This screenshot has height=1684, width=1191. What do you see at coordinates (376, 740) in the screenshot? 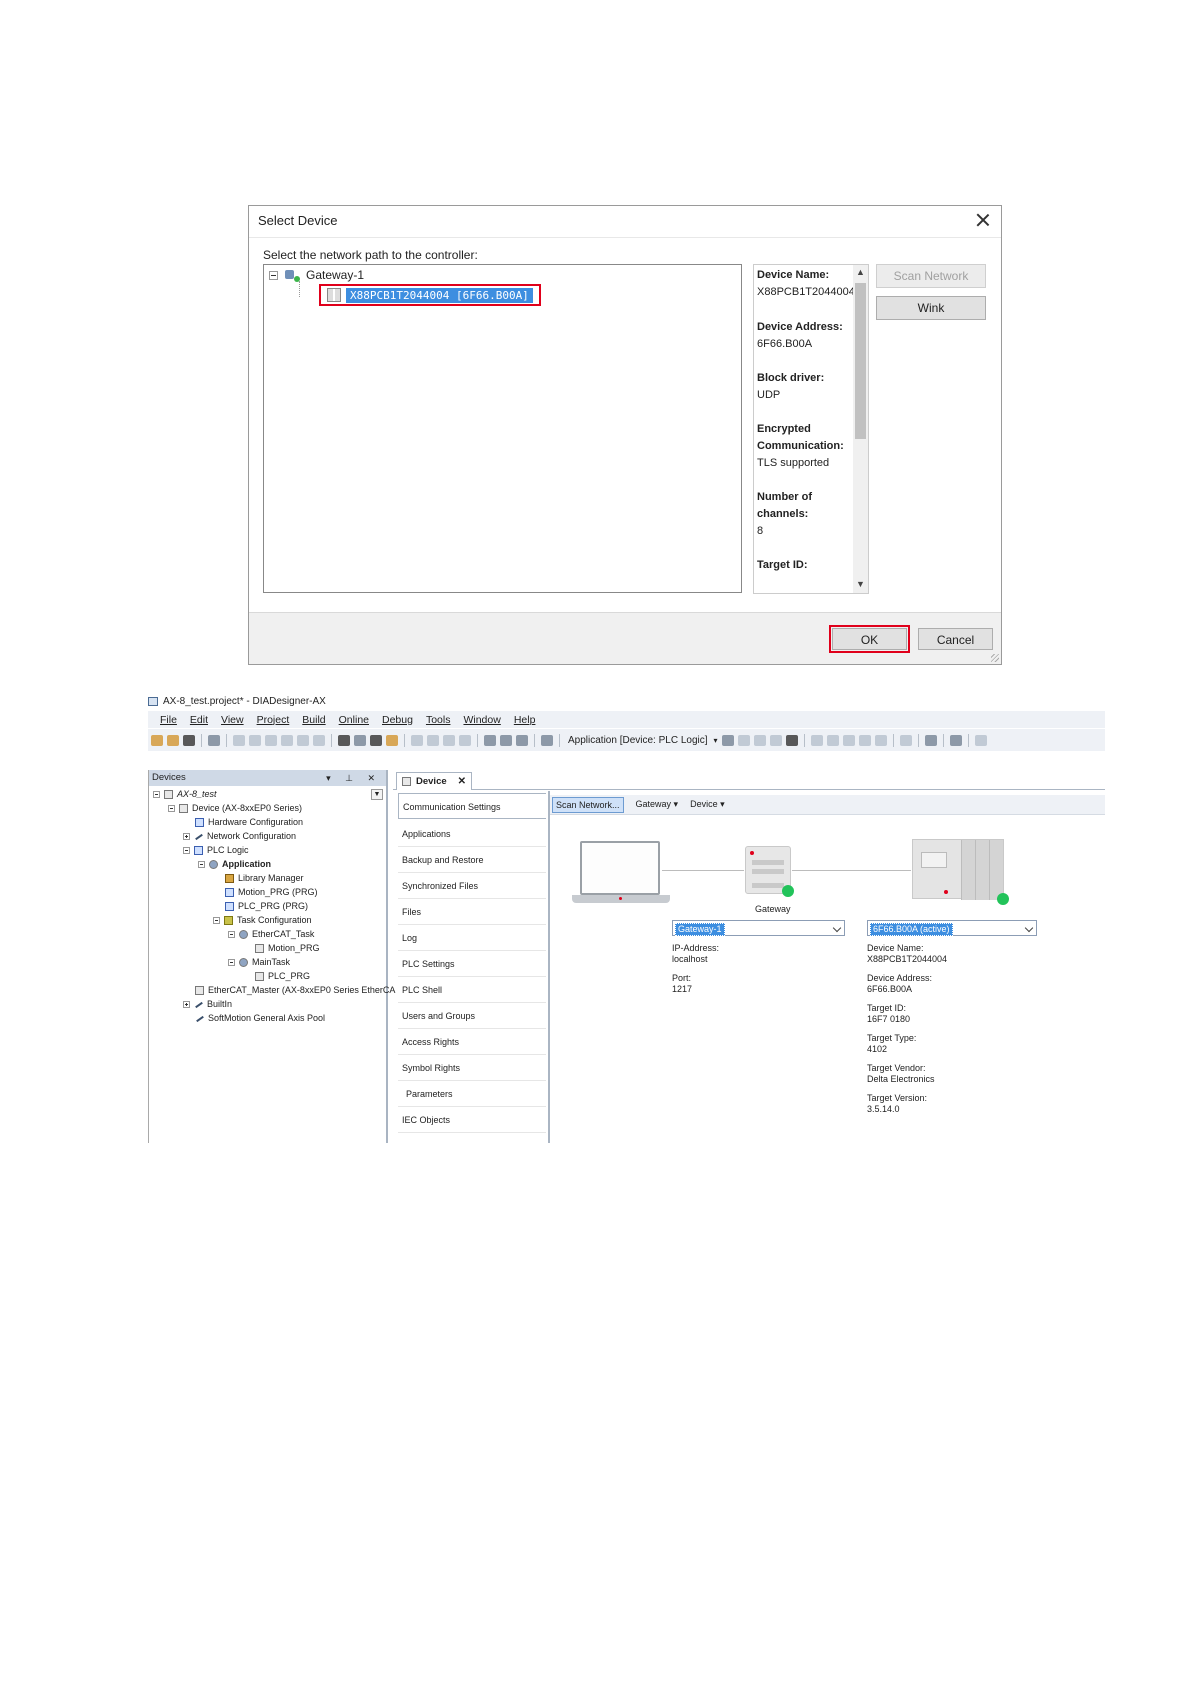
I see `find-all-icon` at bounding box center [376, 740].